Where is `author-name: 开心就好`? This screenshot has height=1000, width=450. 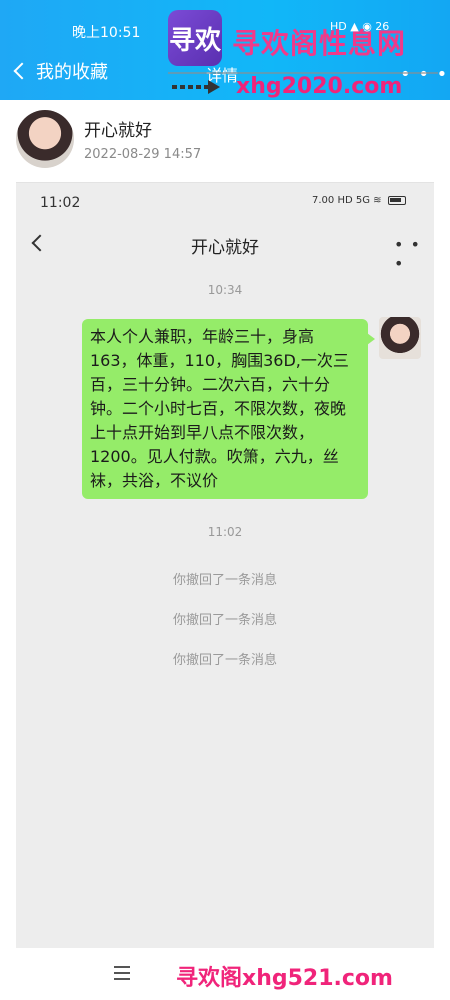 author-name: 开心就好 is located at coordinates (118, 131).